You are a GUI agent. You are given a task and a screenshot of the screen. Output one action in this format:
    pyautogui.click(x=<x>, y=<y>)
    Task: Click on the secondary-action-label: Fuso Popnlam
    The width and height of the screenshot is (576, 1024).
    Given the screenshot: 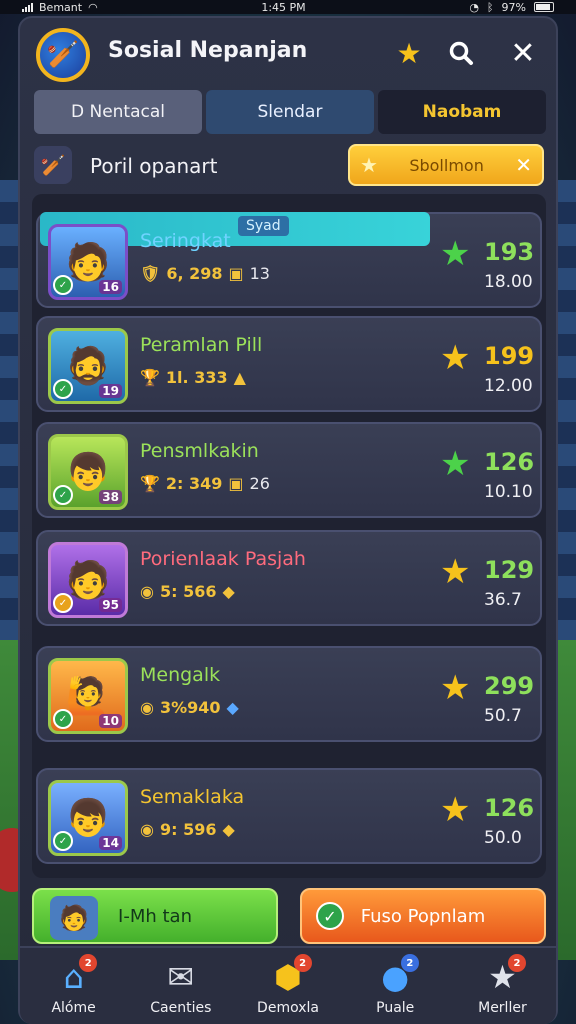 What is the action you would take?
    pyautogui.click(x=423, y=916)
    